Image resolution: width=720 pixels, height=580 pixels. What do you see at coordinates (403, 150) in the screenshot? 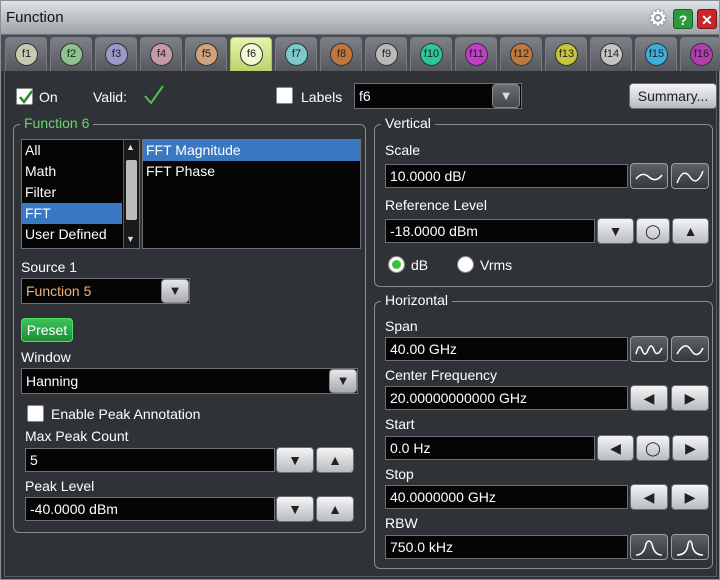
I see `scale-label: Scale` at bounding box center [403, 150].